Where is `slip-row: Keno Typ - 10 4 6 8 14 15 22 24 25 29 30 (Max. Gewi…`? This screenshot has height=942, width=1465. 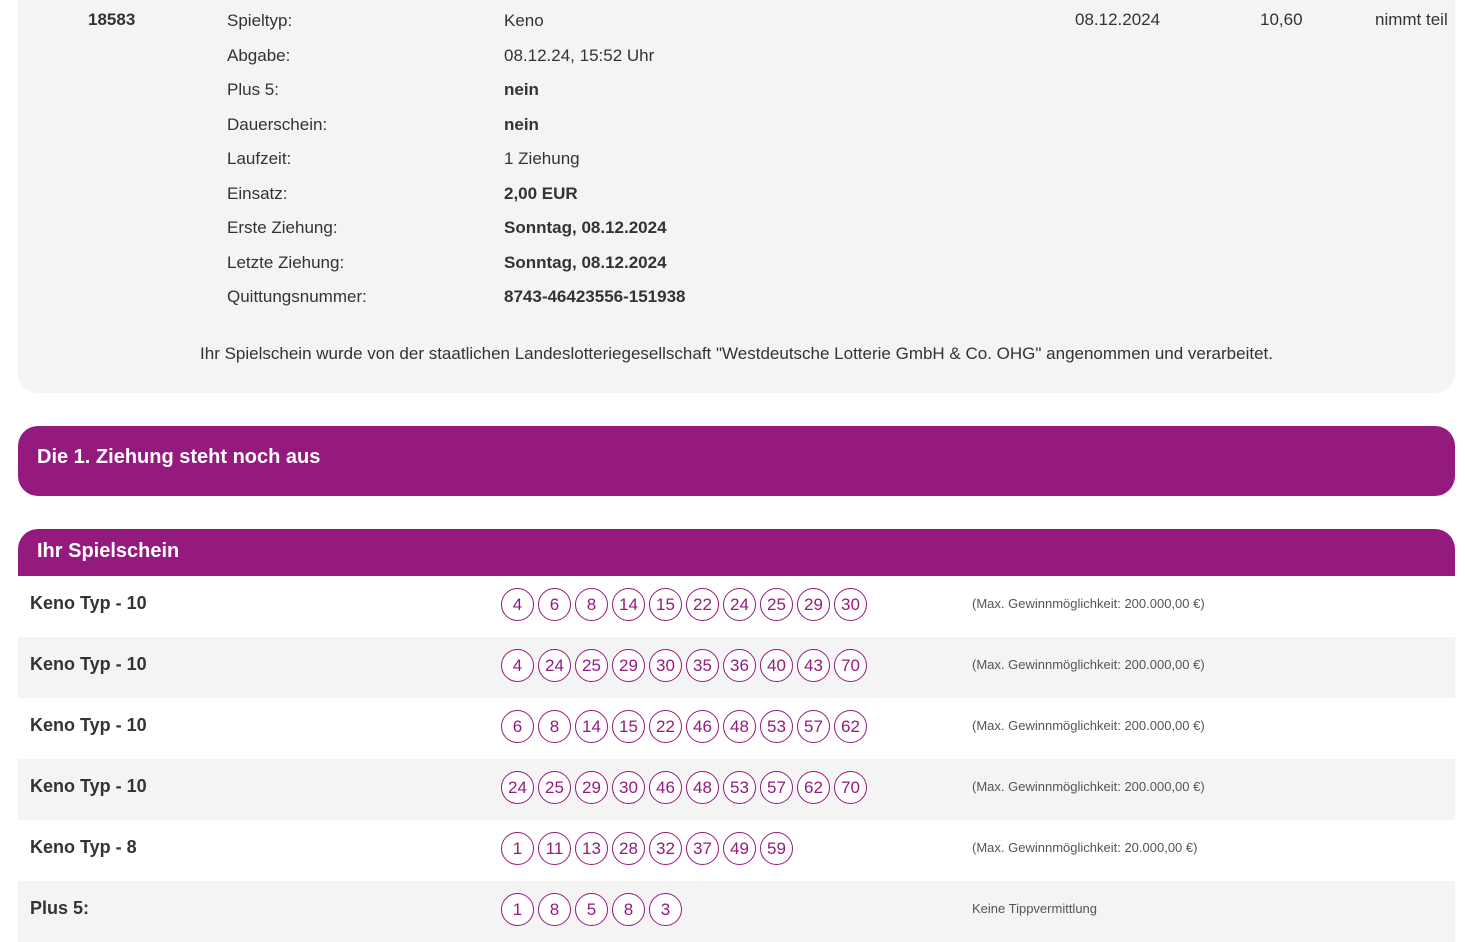 slip-row: Keno Typ - 10 4 6 8 14 15 22 24 25 29 30 (Max. Gewi… is located at coordinates (736, 606).